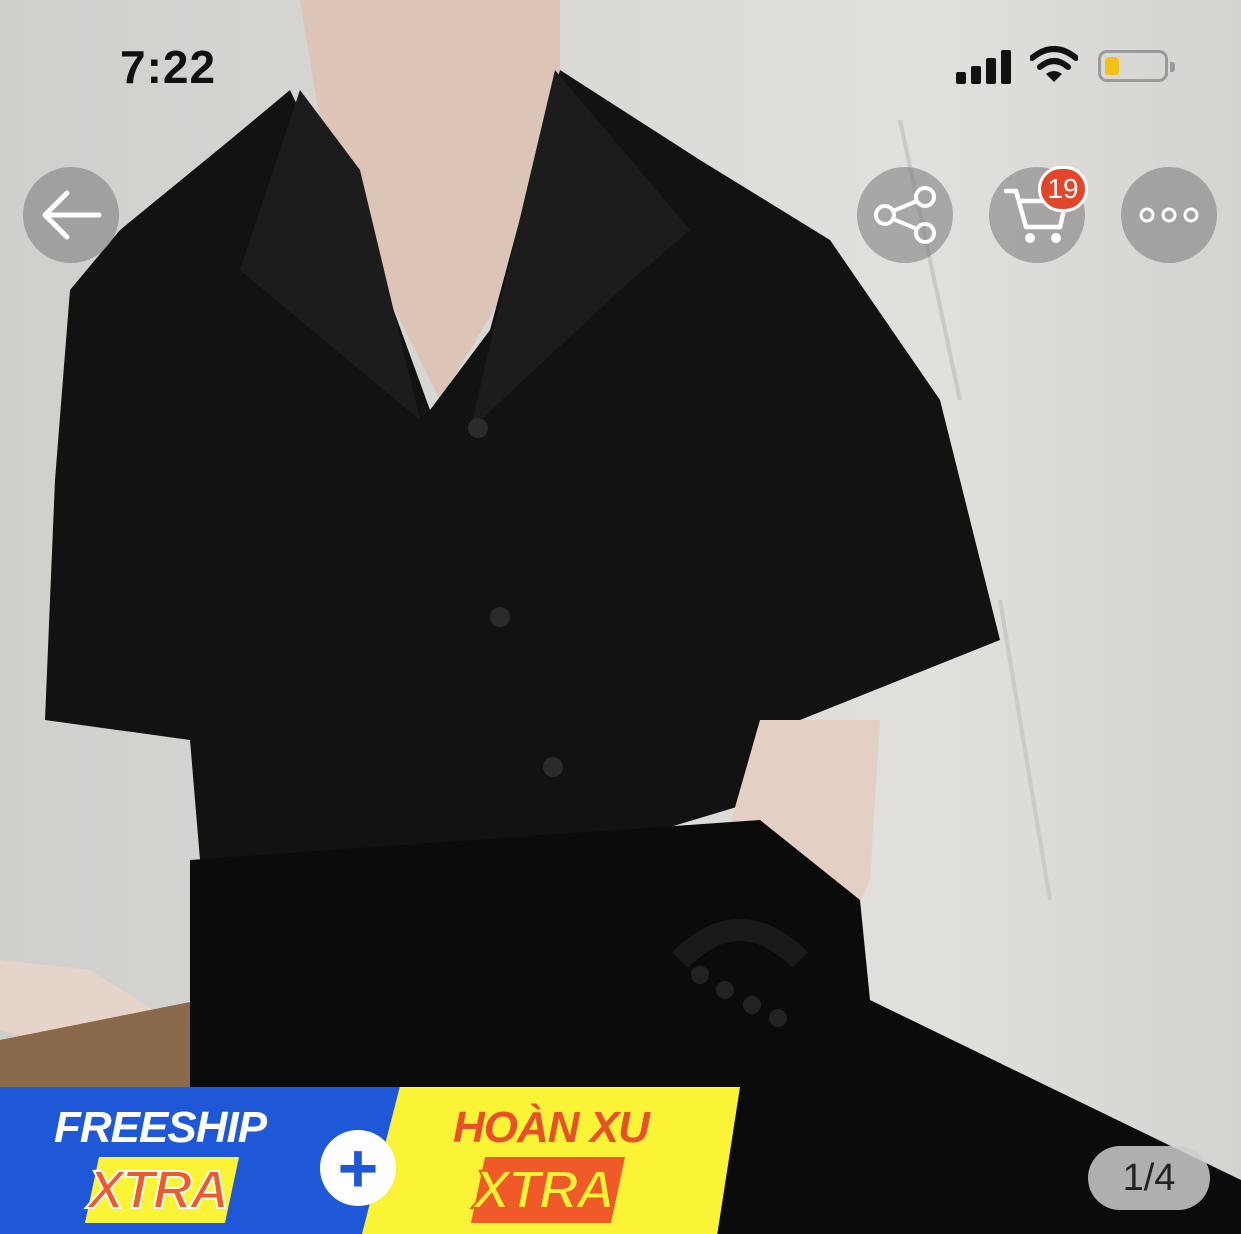 The image size is (1241, 1234). Describe the element at coordinates (1136, 66) in the screenshot. I see `battery-icon` at that location.